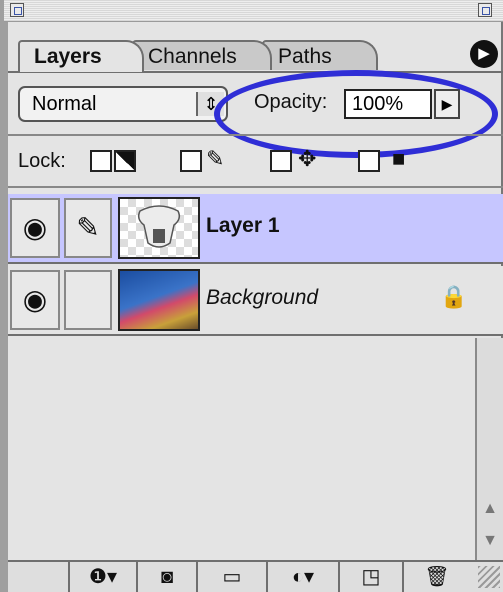  I want to click on tab-paths: Paths, so click(320, 55).